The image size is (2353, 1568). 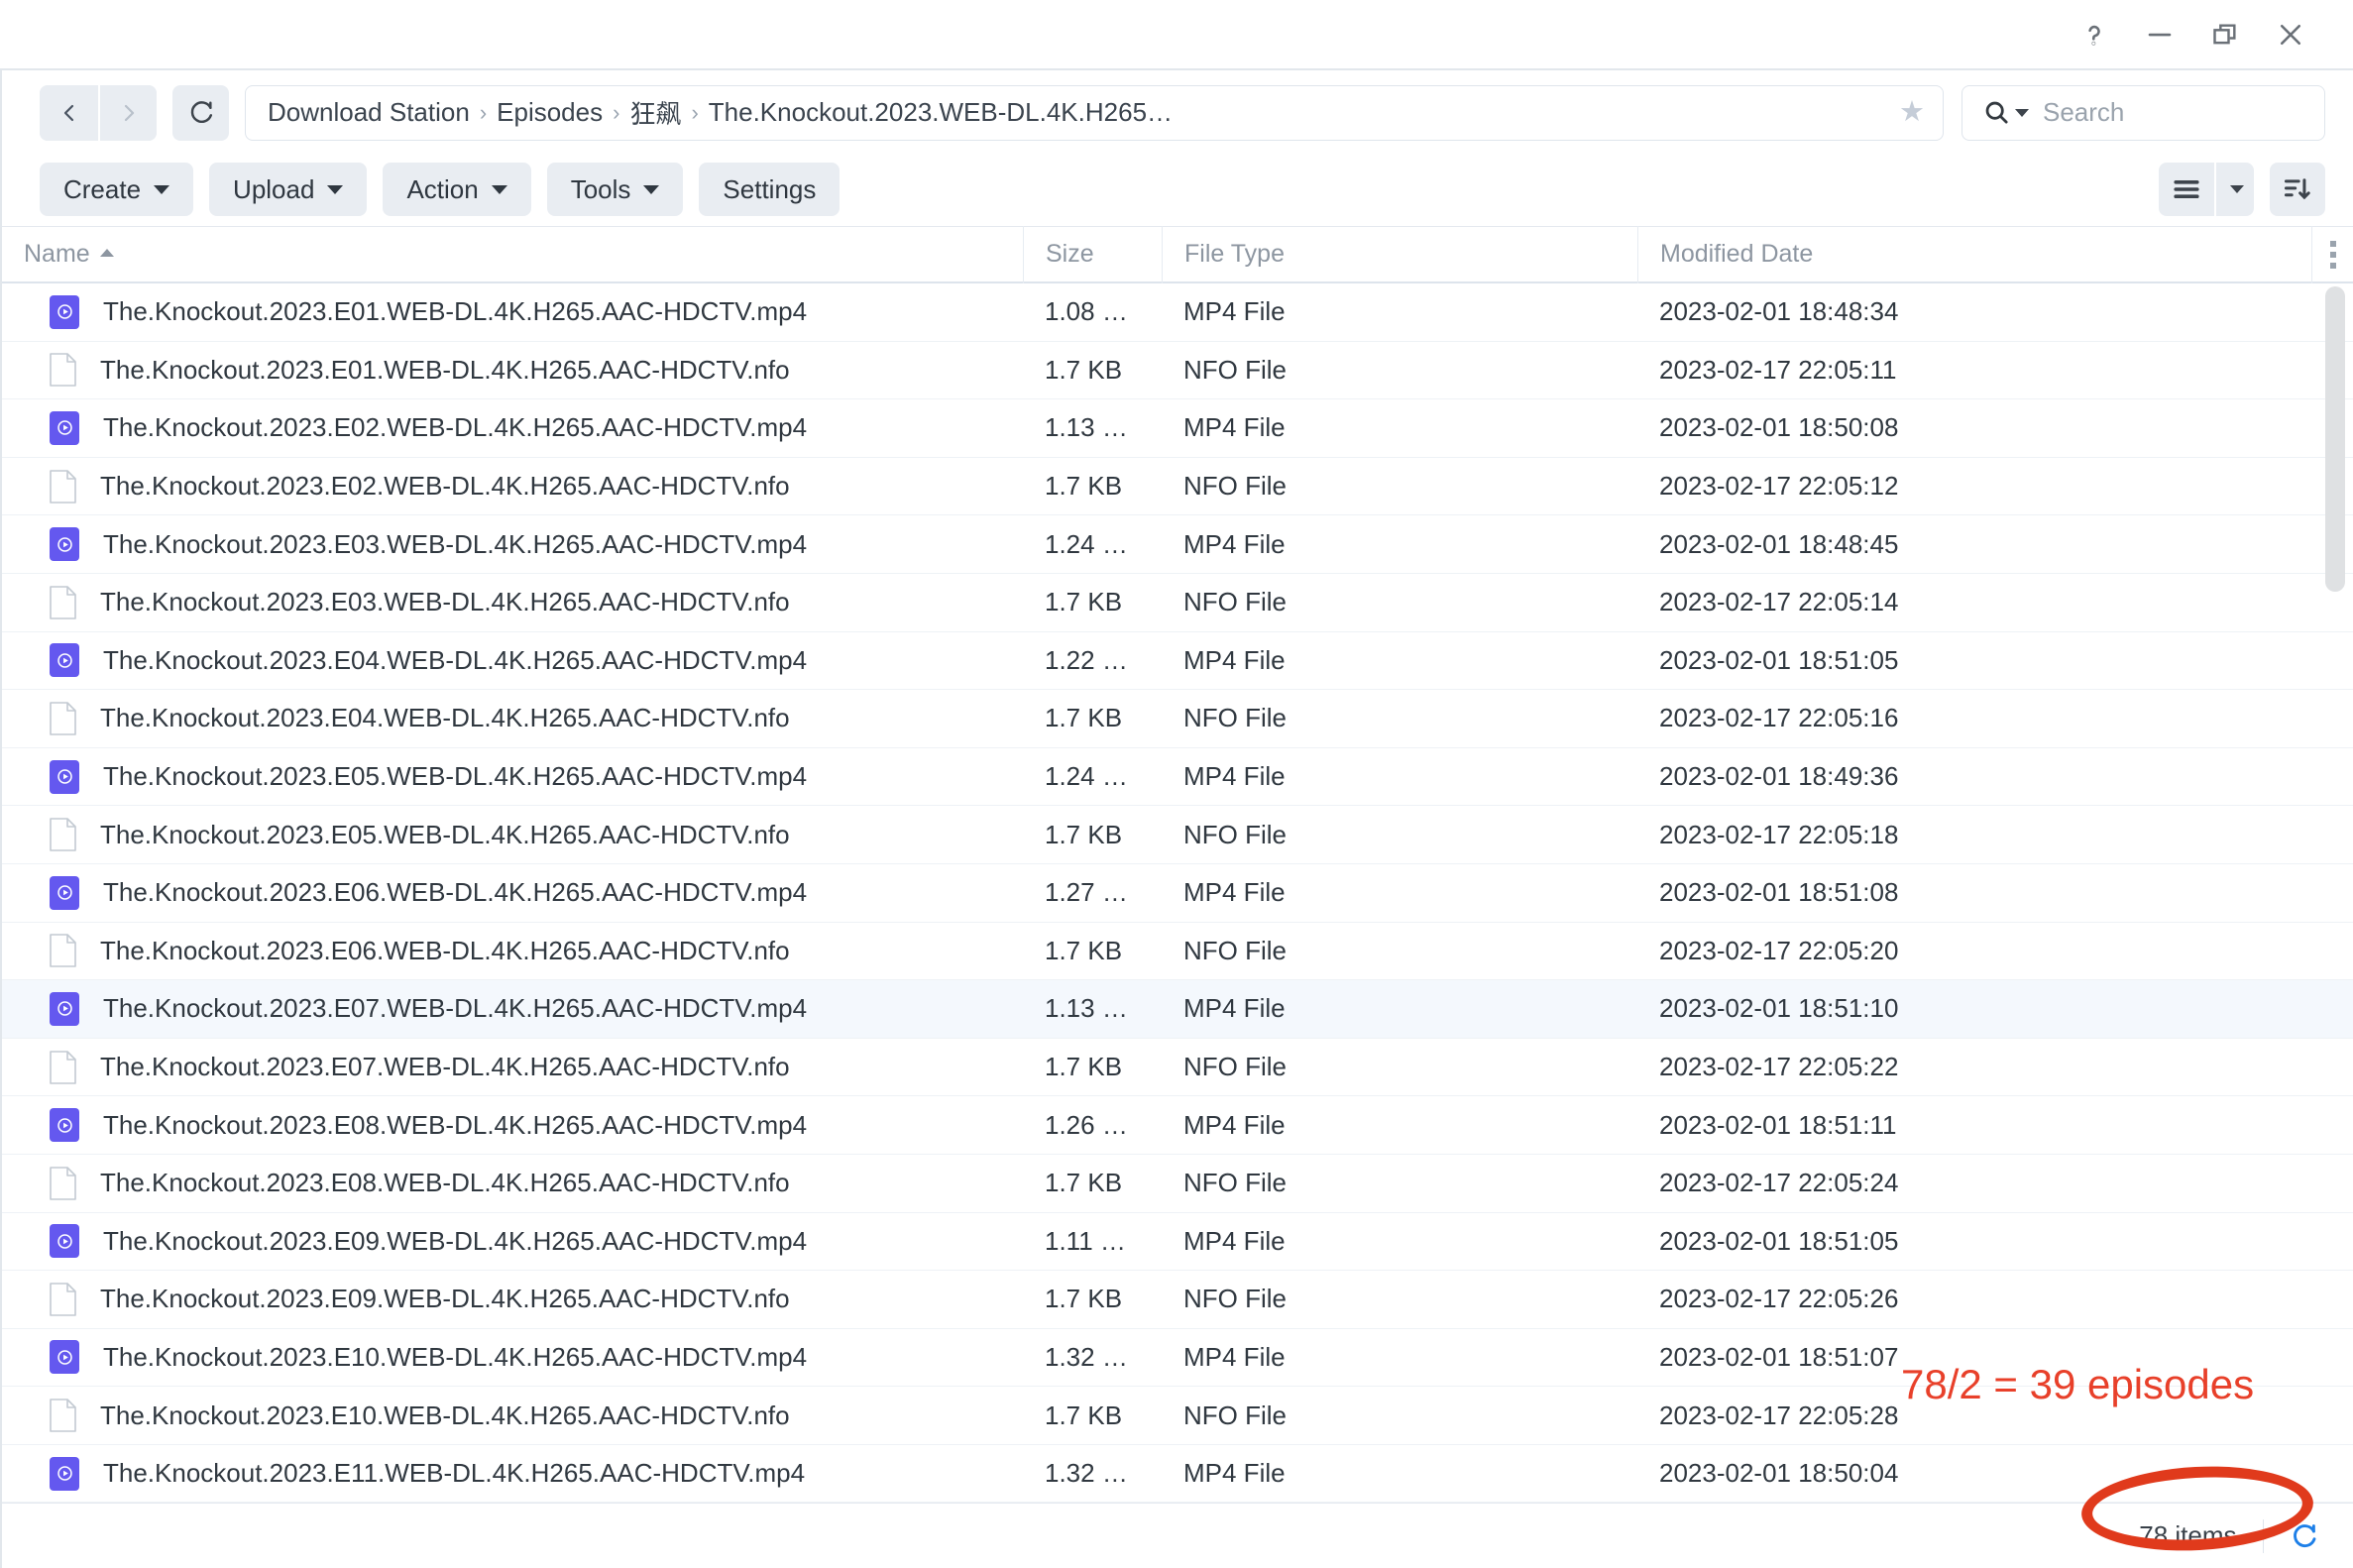 I want to click on kebab-menu-icon, so click(x=2332, y=254).